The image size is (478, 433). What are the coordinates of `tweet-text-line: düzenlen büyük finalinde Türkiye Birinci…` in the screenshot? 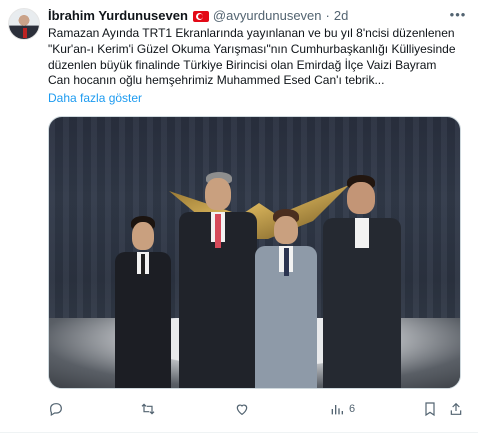 It's located at (242, 64).